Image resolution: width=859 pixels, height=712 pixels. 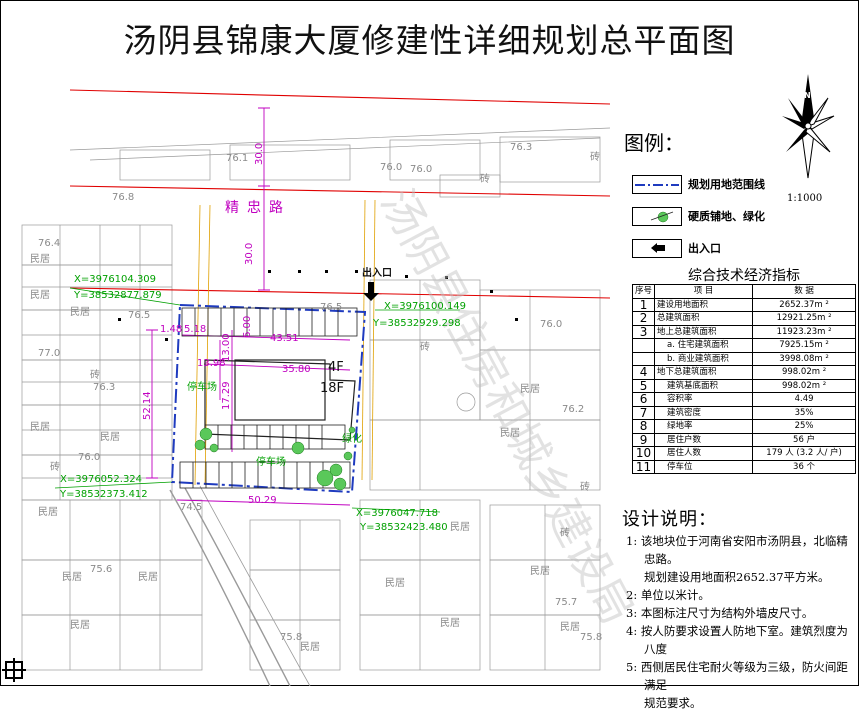 I want to click on dimension-label: 17.29, so click(x=226, y=395).